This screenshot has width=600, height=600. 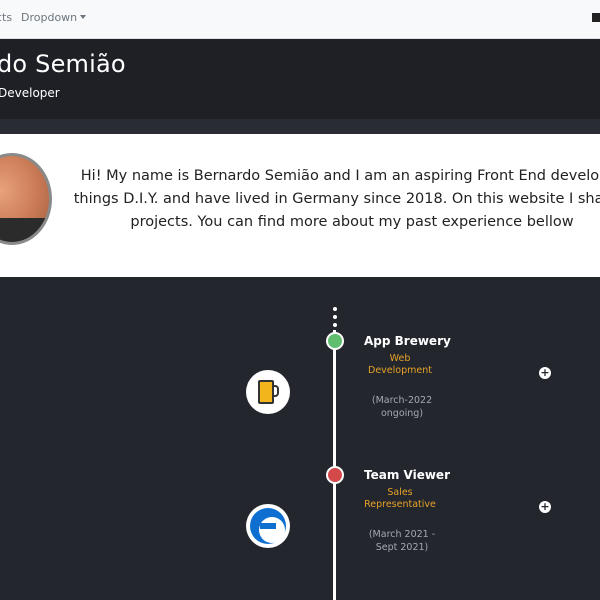 I want to click on timeline-role-line: Web, so click(x=400, y=358).